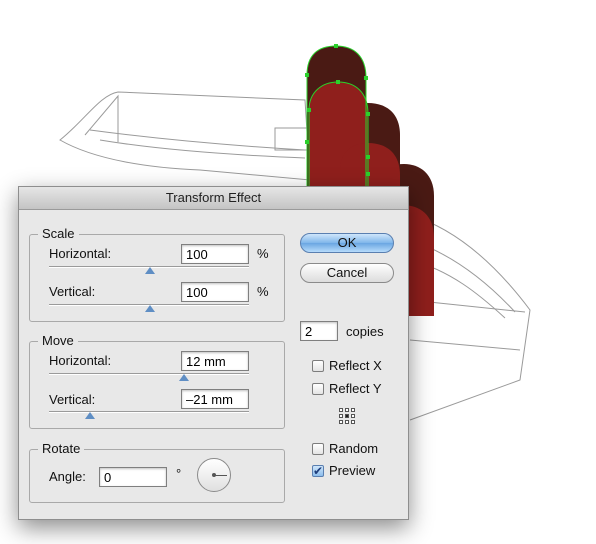 The height and width of the screenshot is (544, 596). I want to click on scale-vertical-unit: %, so click(263, 291).